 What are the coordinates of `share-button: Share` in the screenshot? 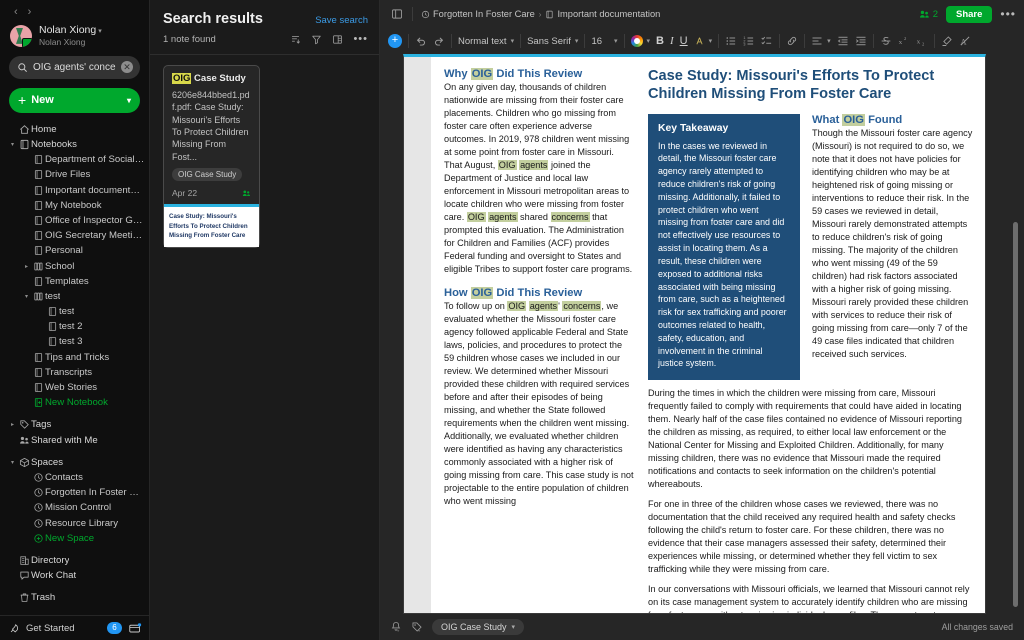 It's located at (969, 14).